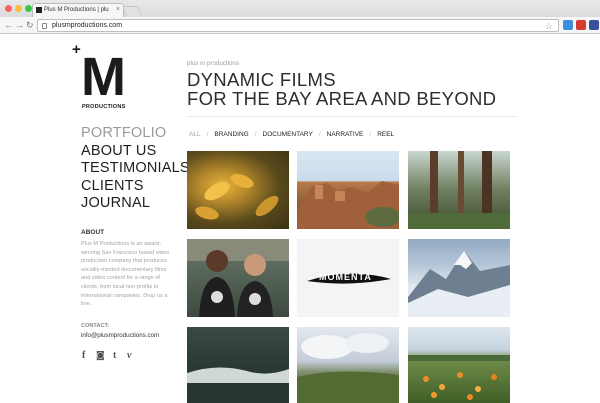 Image resolution: width=600 pixels, height=403 pixels. Describe the element at coordinates (238, 385) in the screenshot. I see `ocean-wave-image` at that location.